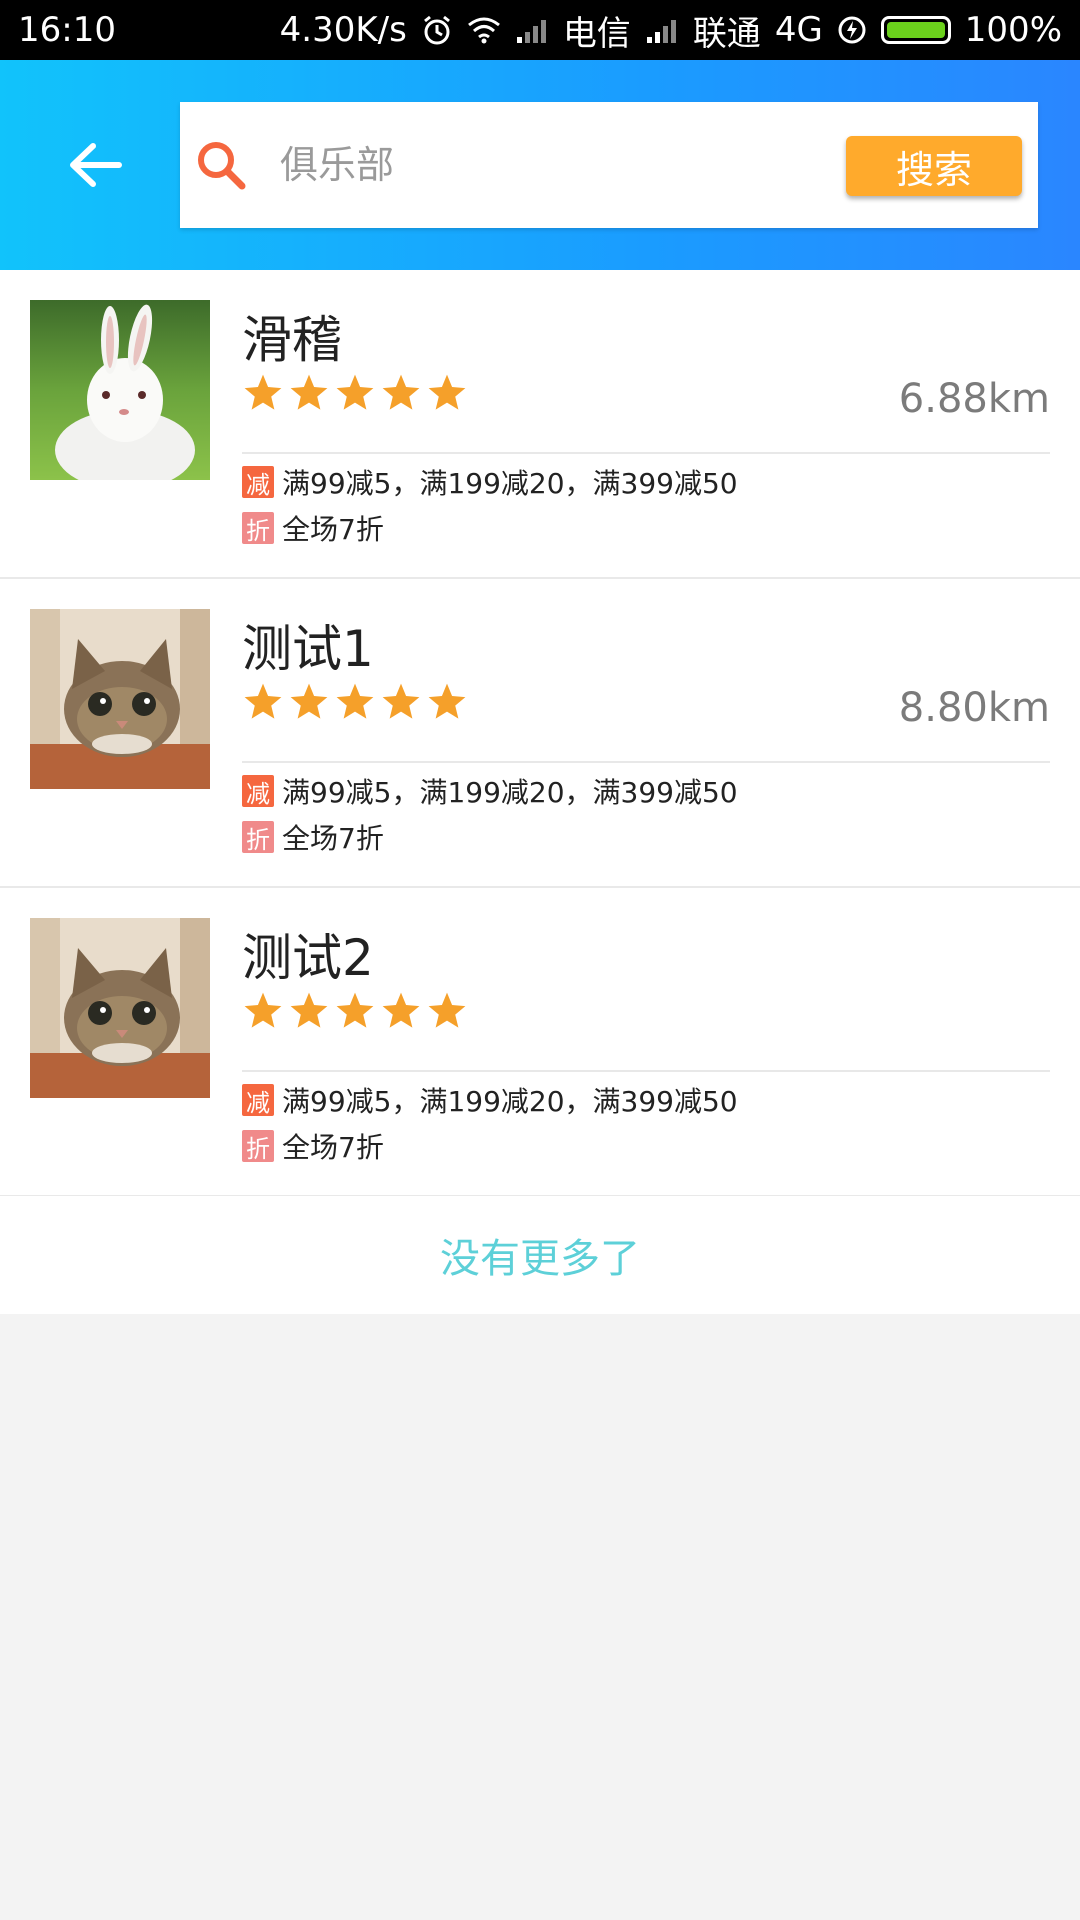 The image size is (1080, 1920). What do you see at coordinates (222, 166) in the screenshot?
I see `search-icon` at bounding box center [222, 166].